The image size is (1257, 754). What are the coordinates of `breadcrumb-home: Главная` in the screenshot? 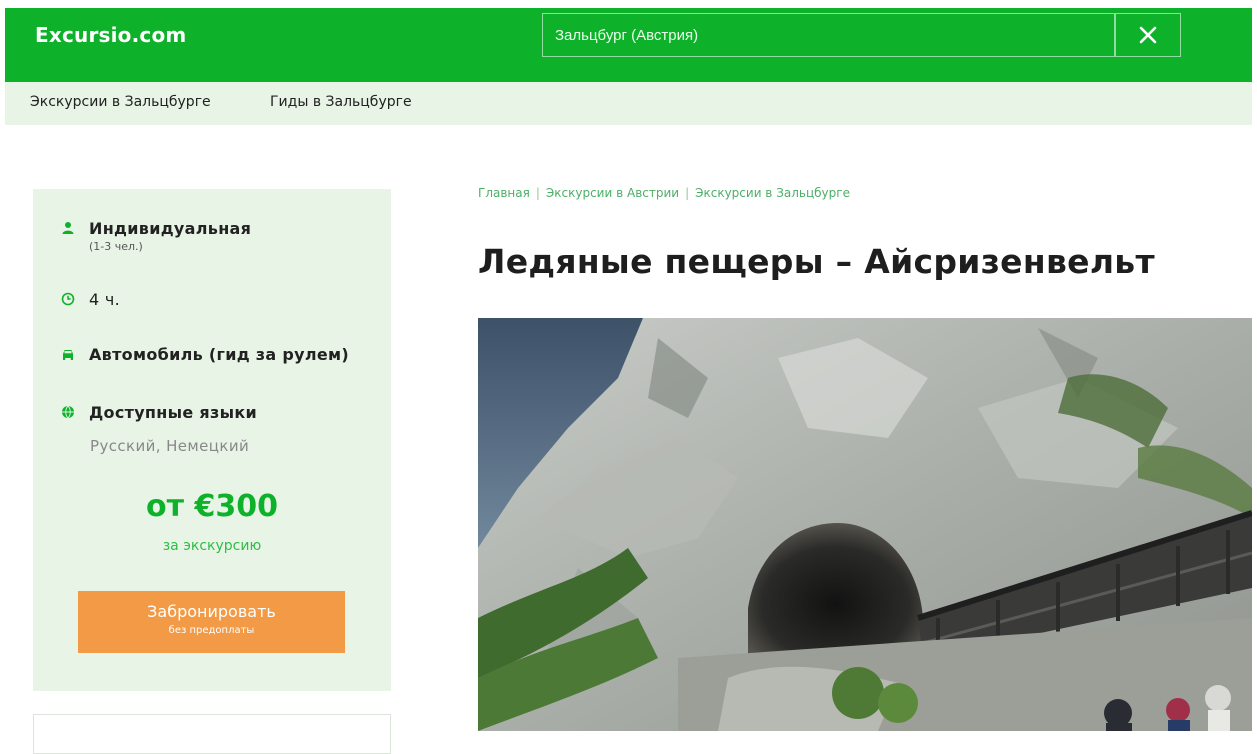 It's located at (504, 193).